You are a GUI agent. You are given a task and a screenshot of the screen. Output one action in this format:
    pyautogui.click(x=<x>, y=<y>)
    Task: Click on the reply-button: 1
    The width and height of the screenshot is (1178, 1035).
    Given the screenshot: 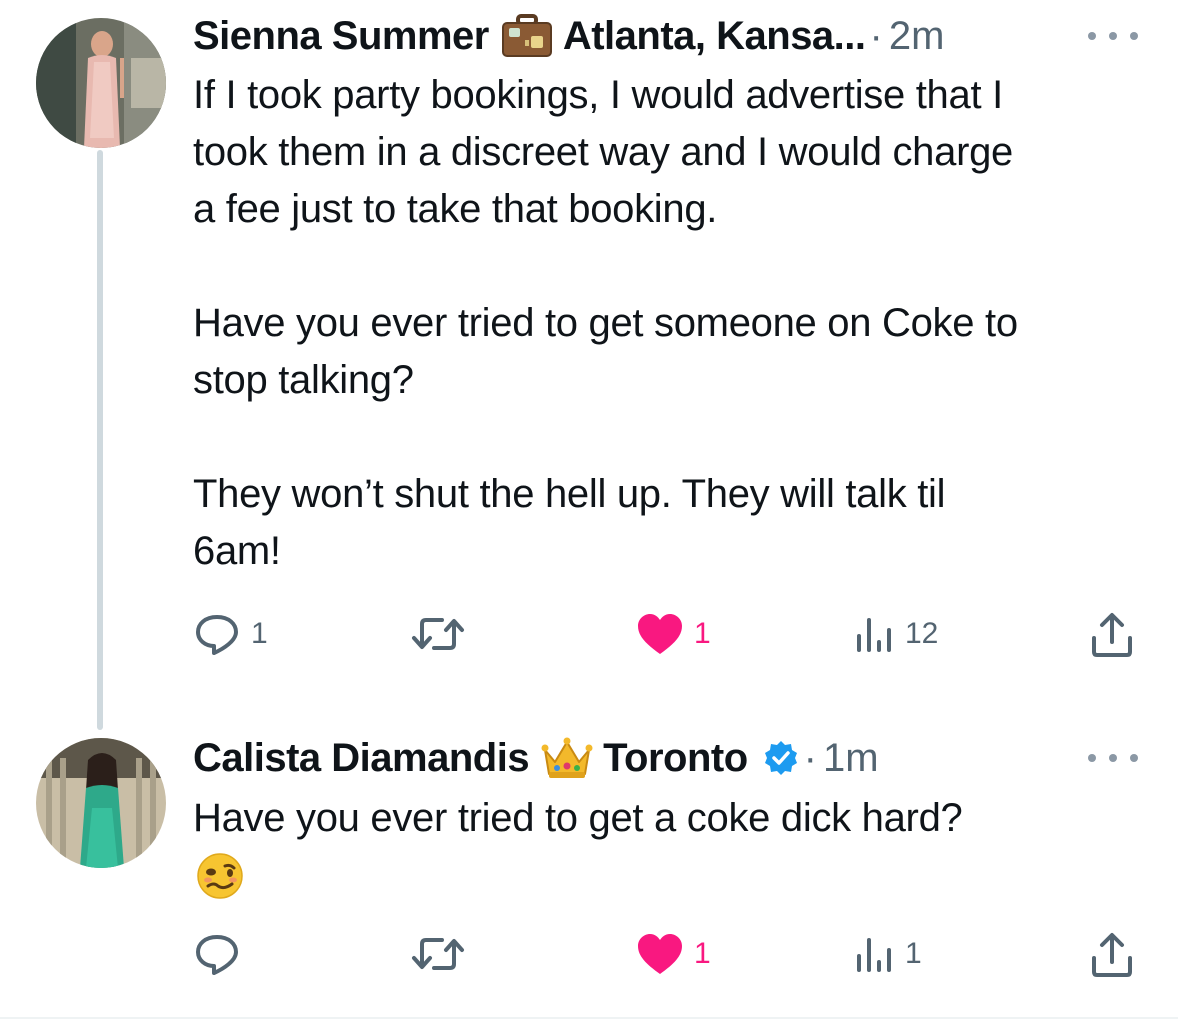 What is the action you would take?
    pyautogui.click(x=230, y=634)
    